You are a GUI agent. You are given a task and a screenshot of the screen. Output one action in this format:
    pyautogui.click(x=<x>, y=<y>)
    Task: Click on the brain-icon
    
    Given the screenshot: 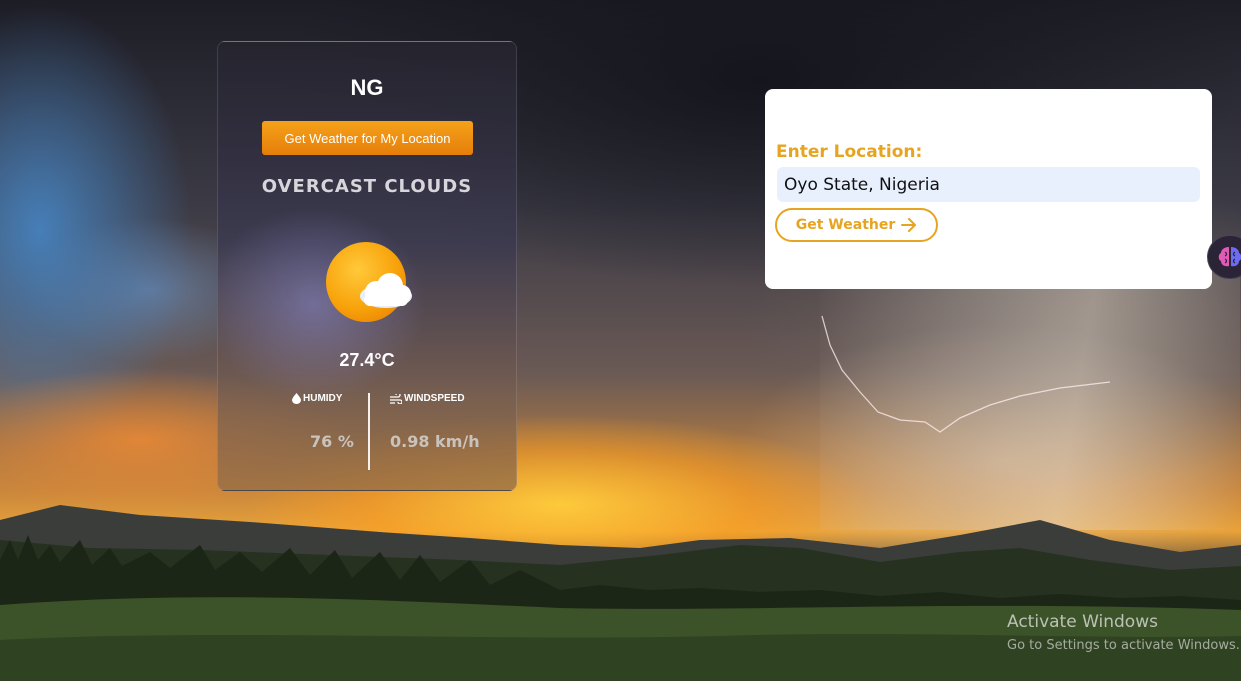 What is the action you would take?
    pyautogui.click(x=1229, y=257)
    